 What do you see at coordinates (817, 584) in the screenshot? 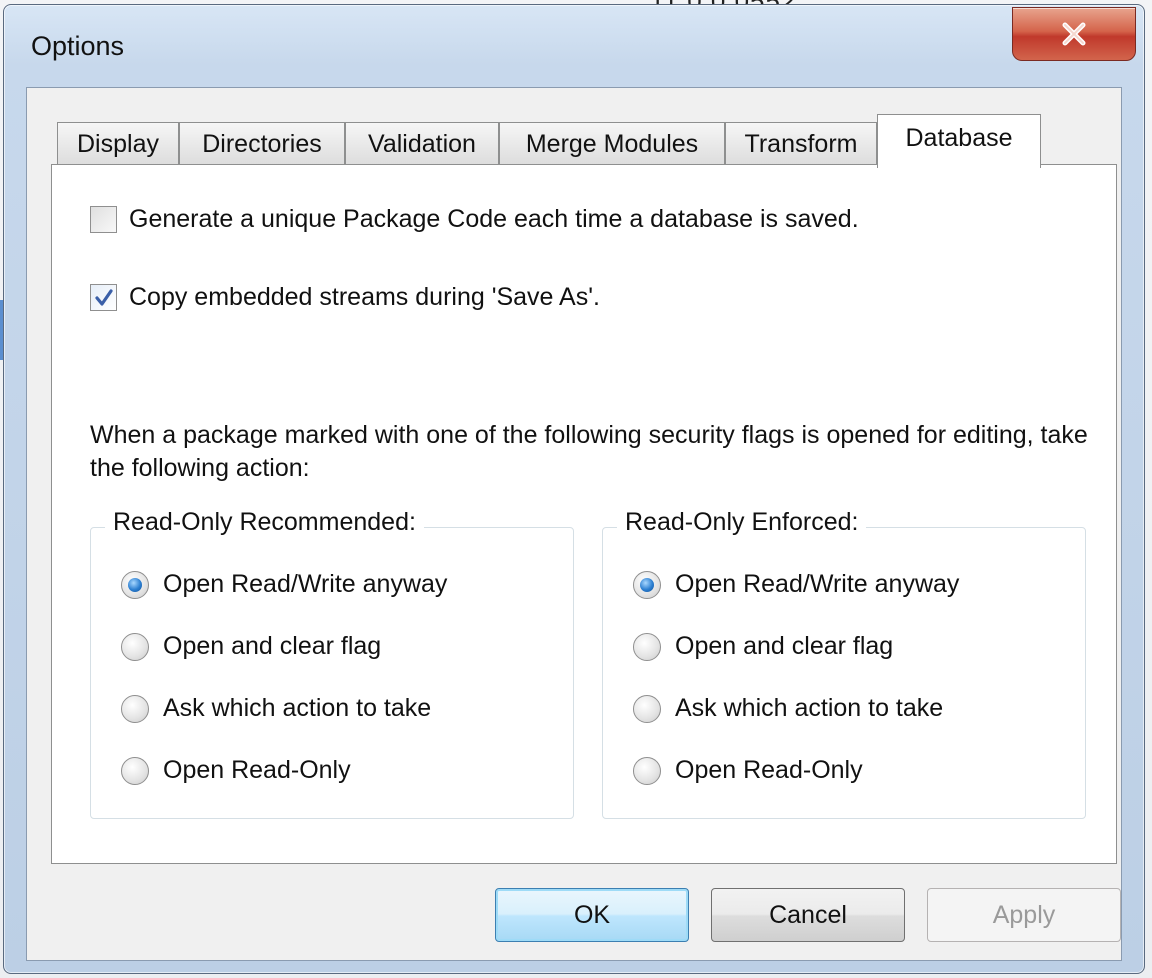
I see `enforced-open-read-write-label: Open Read/Write anyway` at bounding box center [817, 584].